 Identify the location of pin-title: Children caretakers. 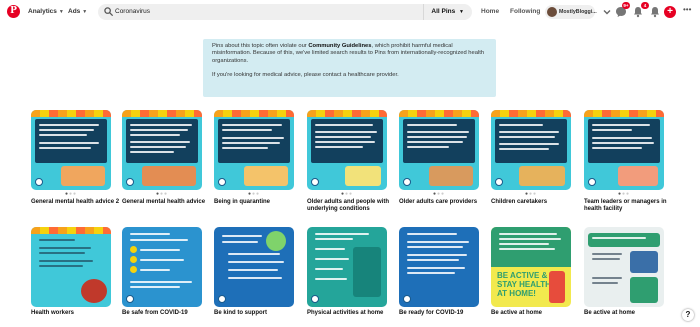
(537, 202).